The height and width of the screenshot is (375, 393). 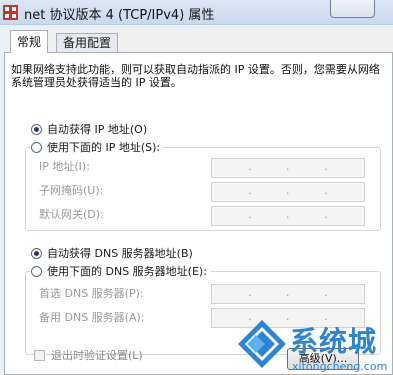 What do you see at coordinates (64, 166) in the screenshot?
I see `ip-address-label: IP 地址(I):` at bounding box center [64, 166].